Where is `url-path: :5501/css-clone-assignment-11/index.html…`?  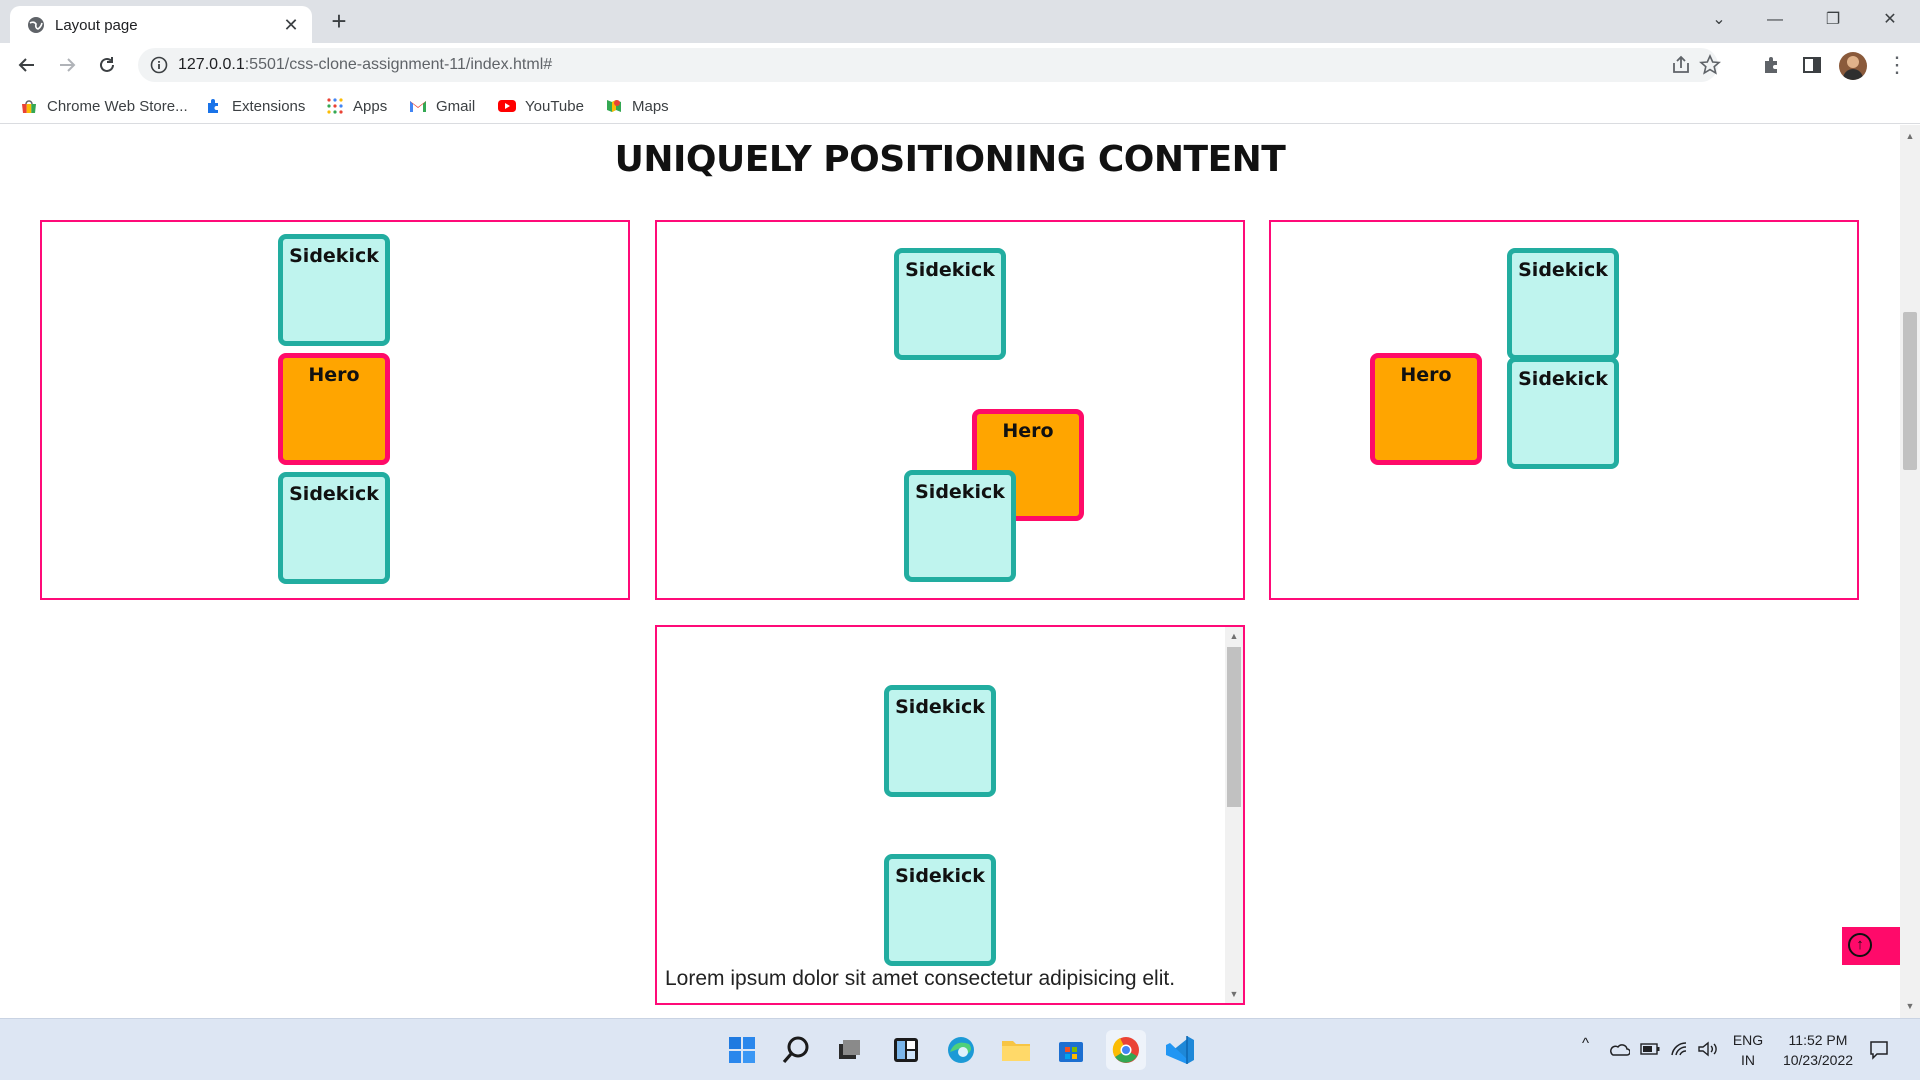
url-path: :5501/css-clone-assignment-11/index.html… is located at coordinates (398, 64).